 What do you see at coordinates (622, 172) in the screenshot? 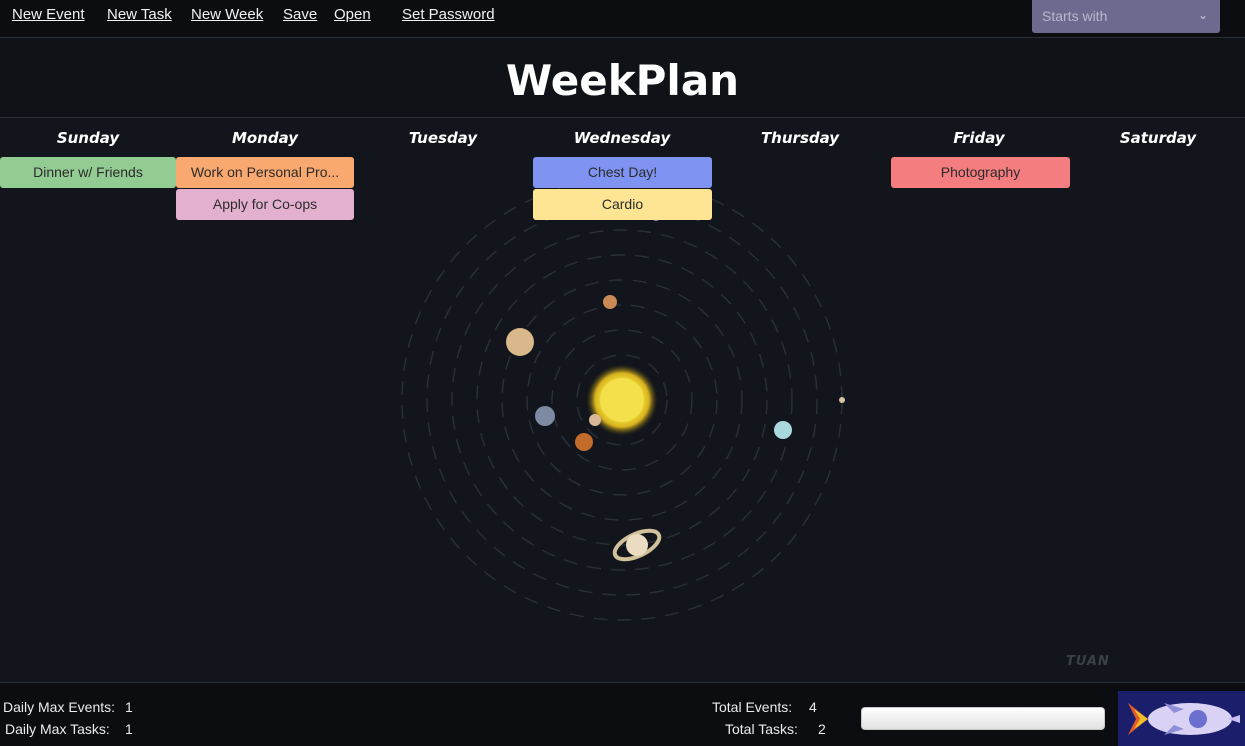
I see `event-card-chest-day: Chest Day!` at bounding box center [622, 172].